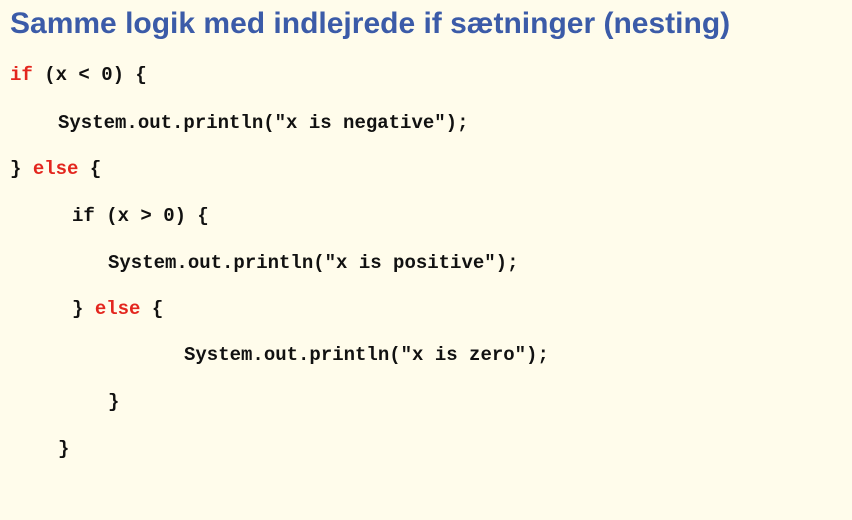 Image resolution: width=852 pixels, height=520 pixels. What do you see at coordinates (263, 123) in the screenshot?
I see `code-line-2: System.out.println("x is negative");` at bounding box center [263, 123].